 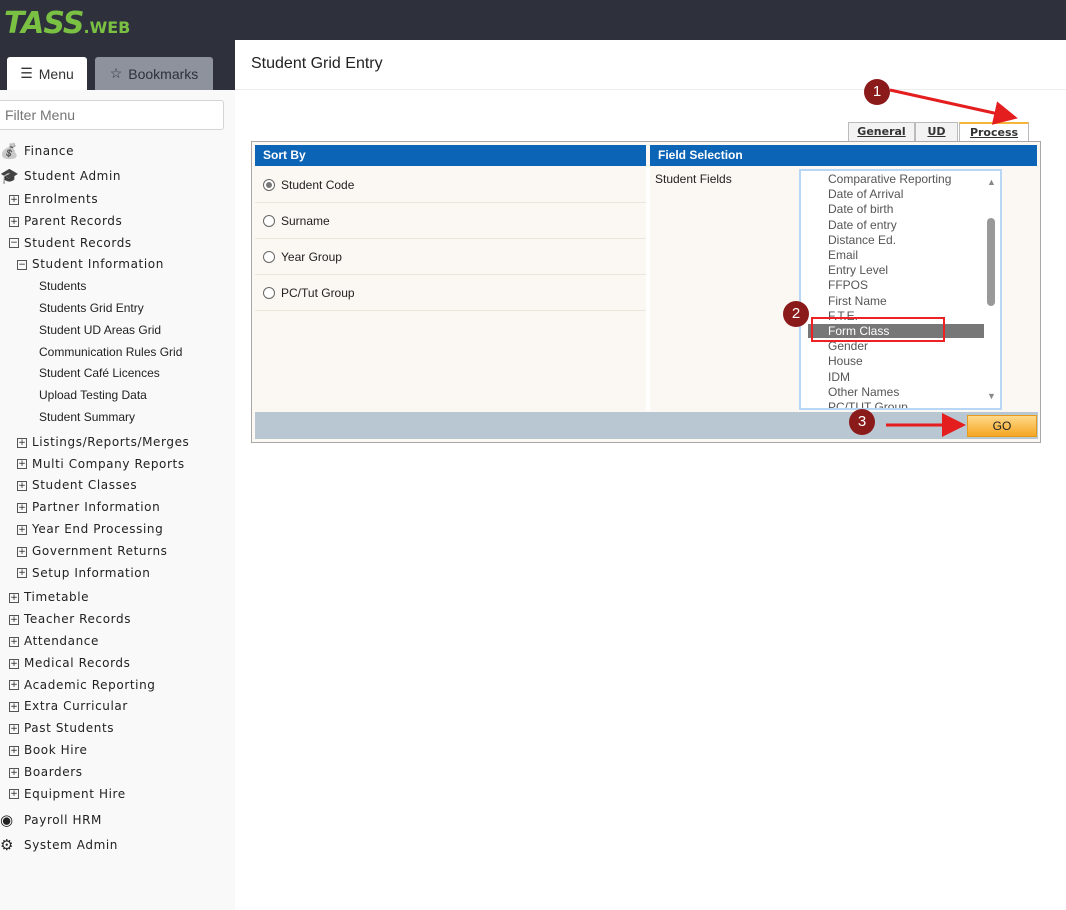 What do you see at coordinates (878, 329) in the screenshot?
I see `annotation-highlight-box` at bounding box center [878, 329].